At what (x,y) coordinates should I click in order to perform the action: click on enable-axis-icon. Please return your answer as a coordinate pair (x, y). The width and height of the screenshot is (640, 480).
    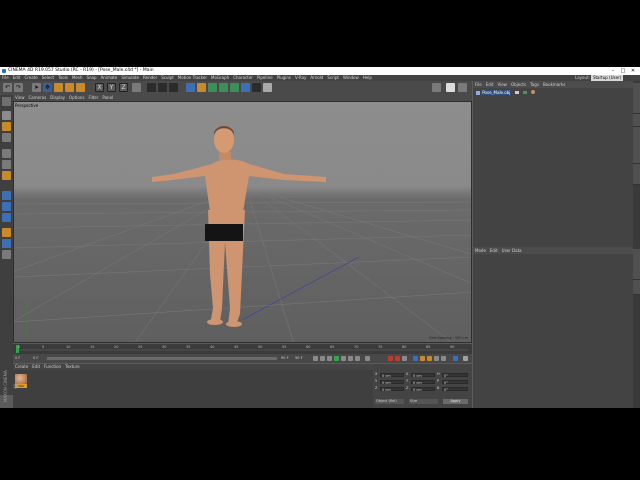
    Looking at the image, I should click on (6, 195).